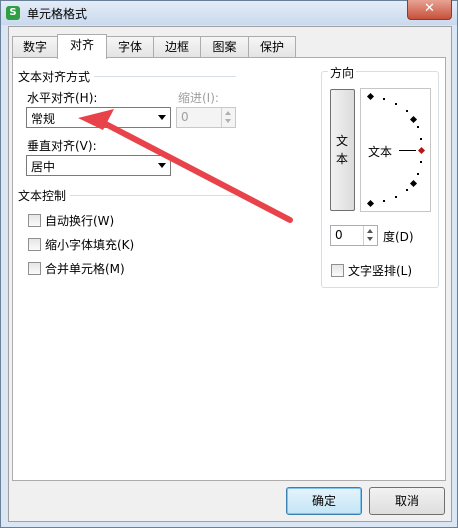  Describe the element at coordinates (398, 237) in the screenshot. I see `degree-label: 度(D)` at that location.